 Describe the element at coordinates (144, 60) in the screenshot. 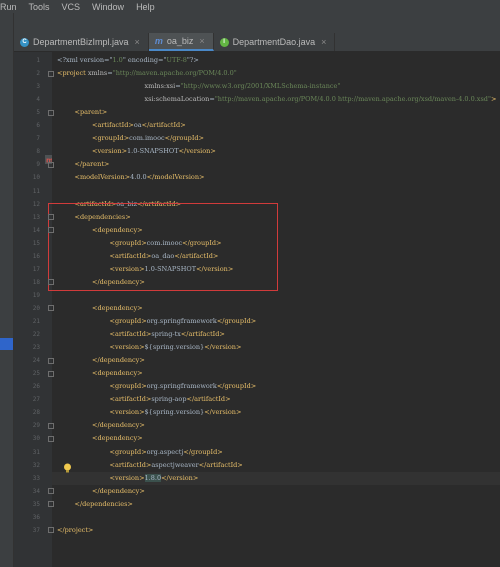

I see `code-token-txt: " encoding="` at that location.